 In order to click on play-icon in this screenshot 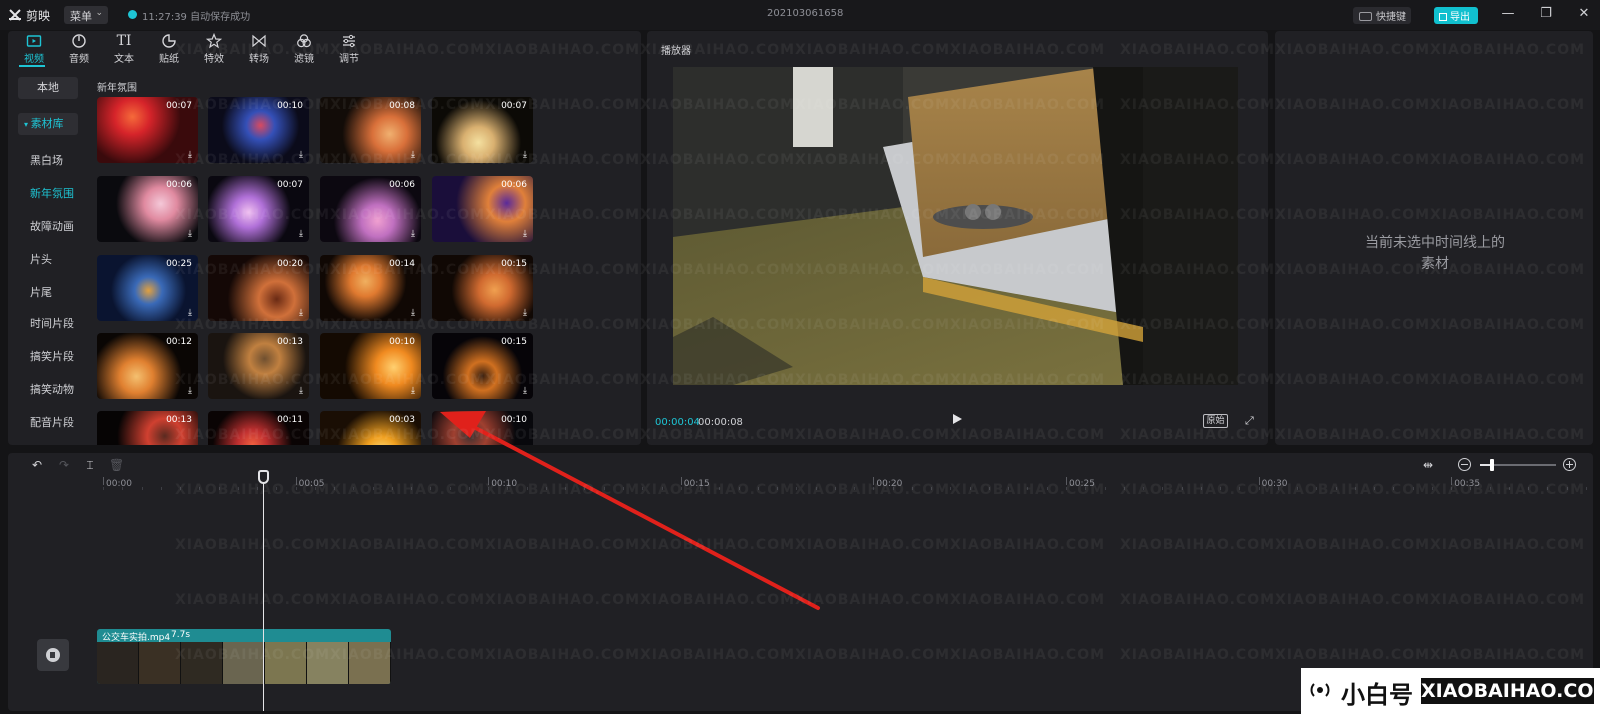, I will do `click(957, 419)`.